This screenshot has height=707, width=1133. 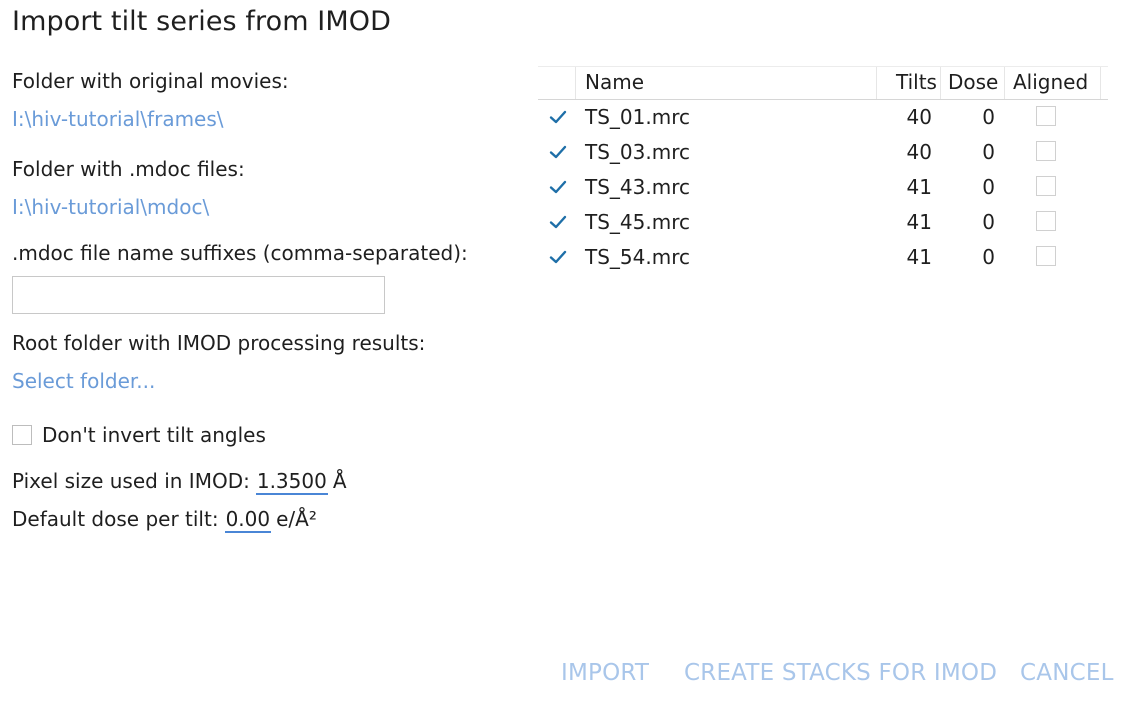 I want to click on table-row: TS_43.mrc 41 0, so click(x=823, y=187).